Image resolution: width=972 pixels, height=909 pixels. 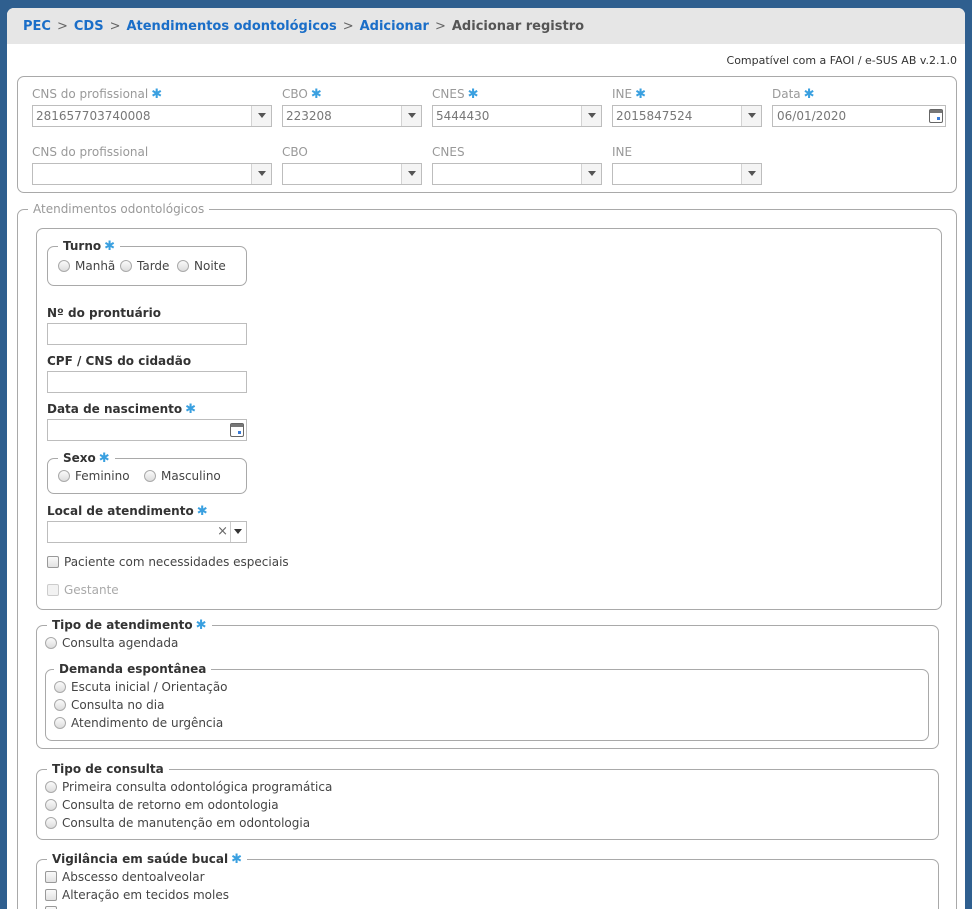 What do you see at coordinates (302, 94) in the screenshot?
I see `cbo-label: CBO ✱` at bounding box center [302, 94].